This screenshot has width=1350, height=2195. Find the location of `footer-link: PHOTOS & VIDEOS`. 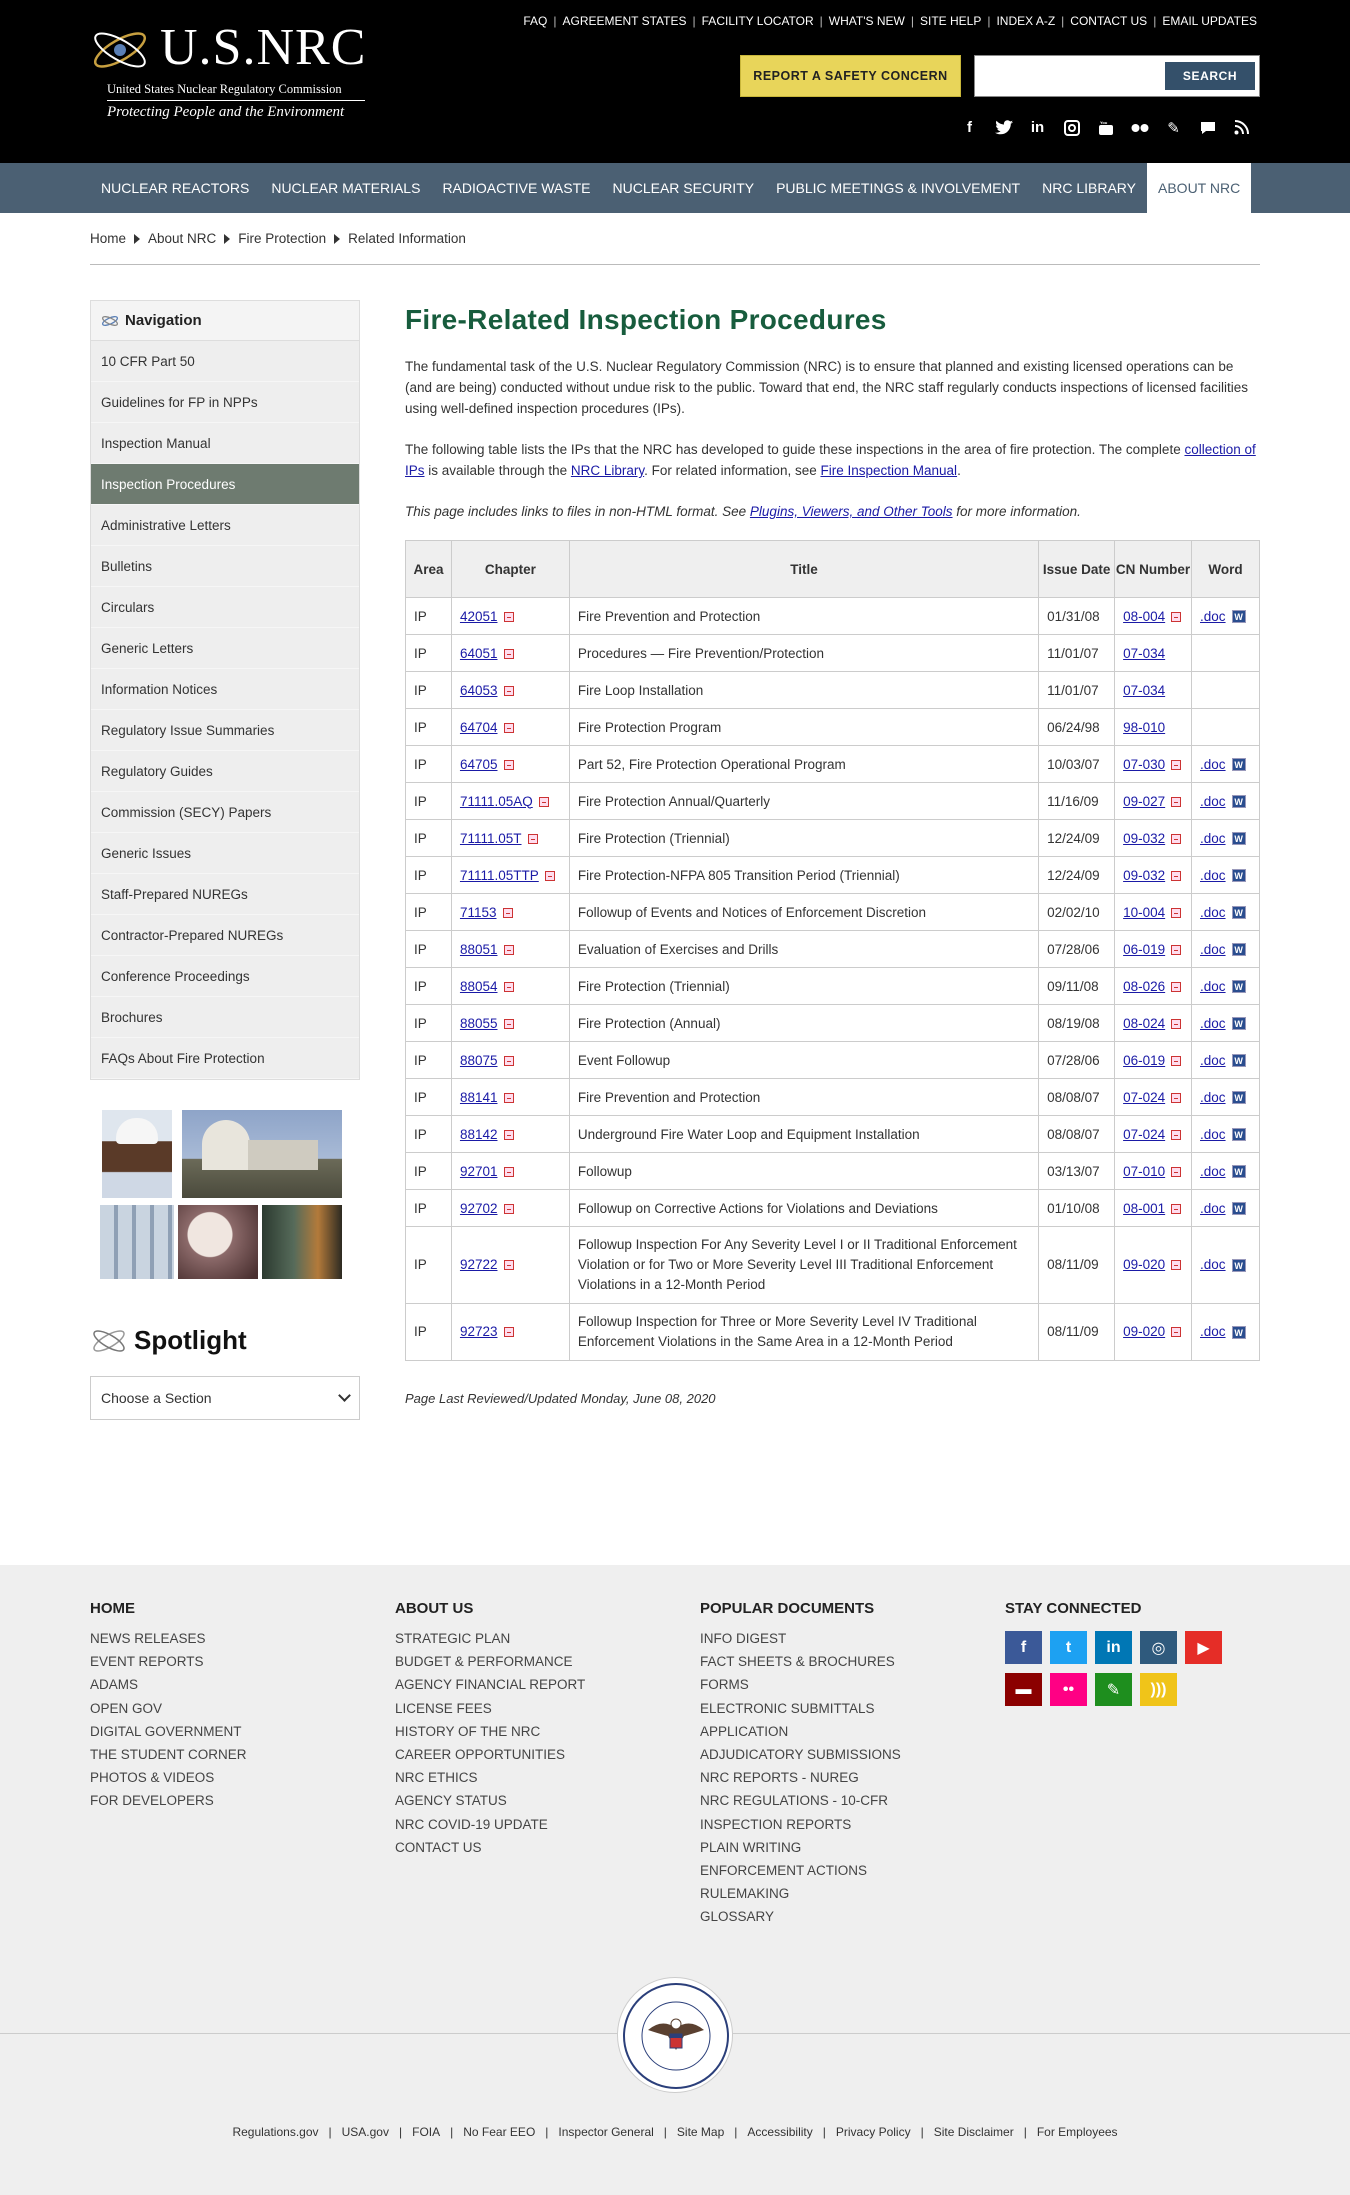

footer-link: PHOTOS & VIDEOS is located at coordinates (168, 1781).